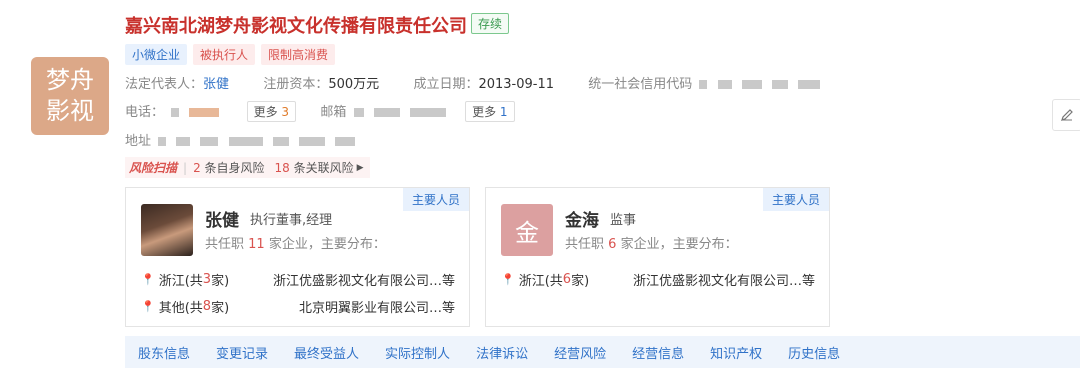  I want to click on tab-operating-risk: 经营风险, so click(580, 352).